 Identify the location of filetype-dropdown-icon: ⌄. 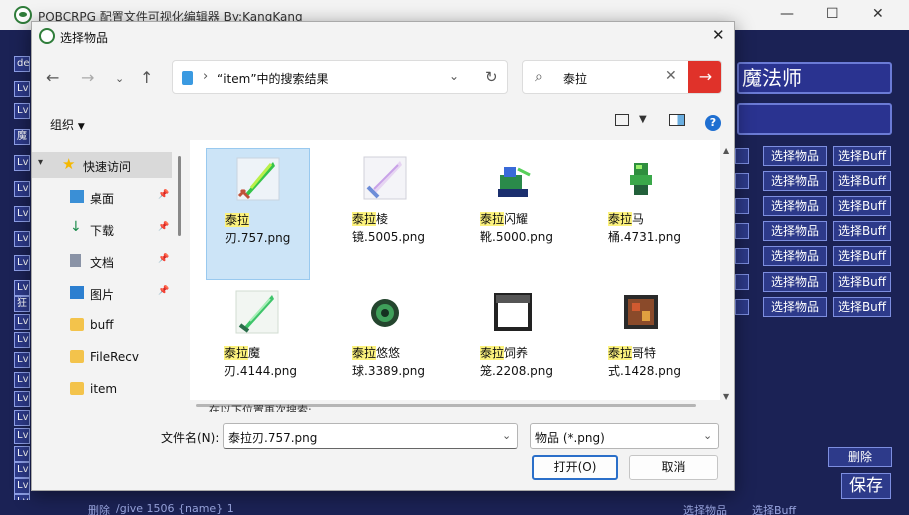
(707, 435).